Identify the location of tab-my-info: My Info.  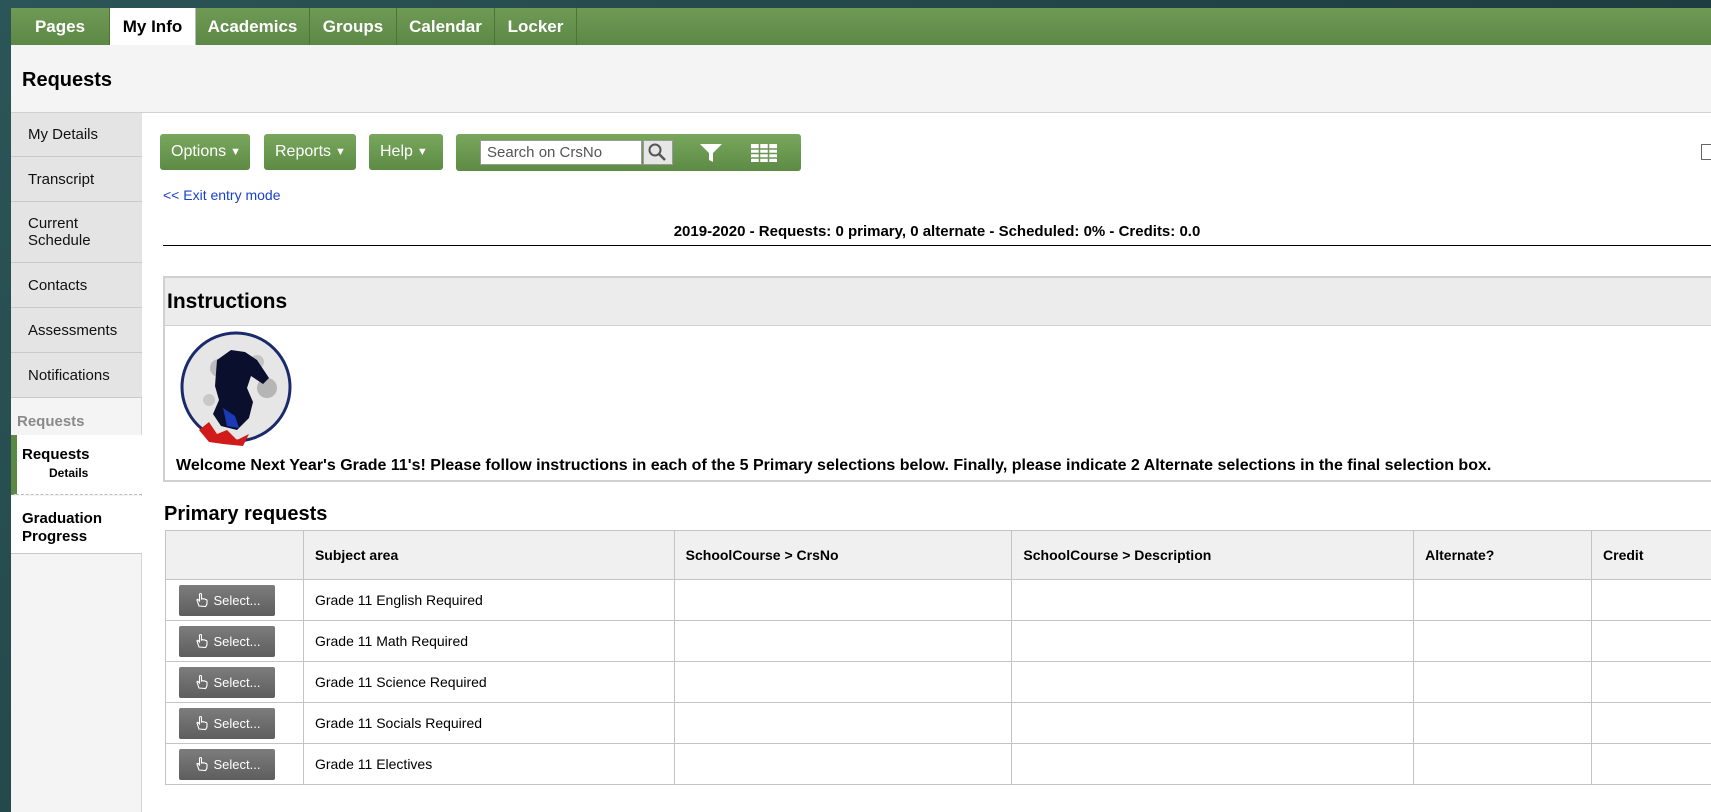
(153, 26).